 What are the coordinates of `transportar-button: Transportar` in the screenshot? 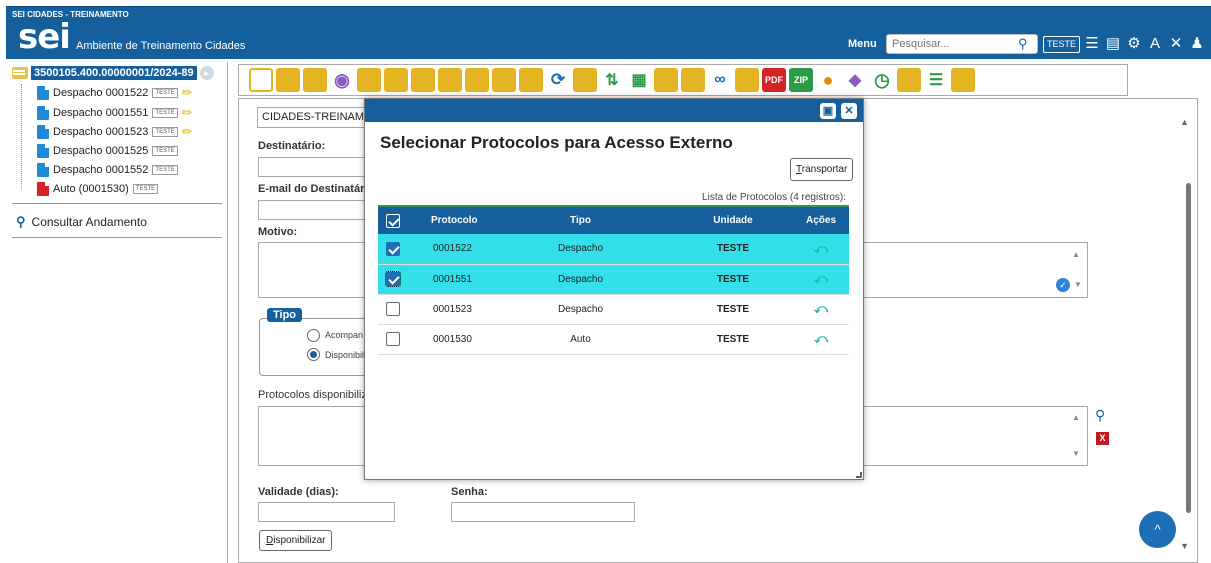 It's located at (822, 169).